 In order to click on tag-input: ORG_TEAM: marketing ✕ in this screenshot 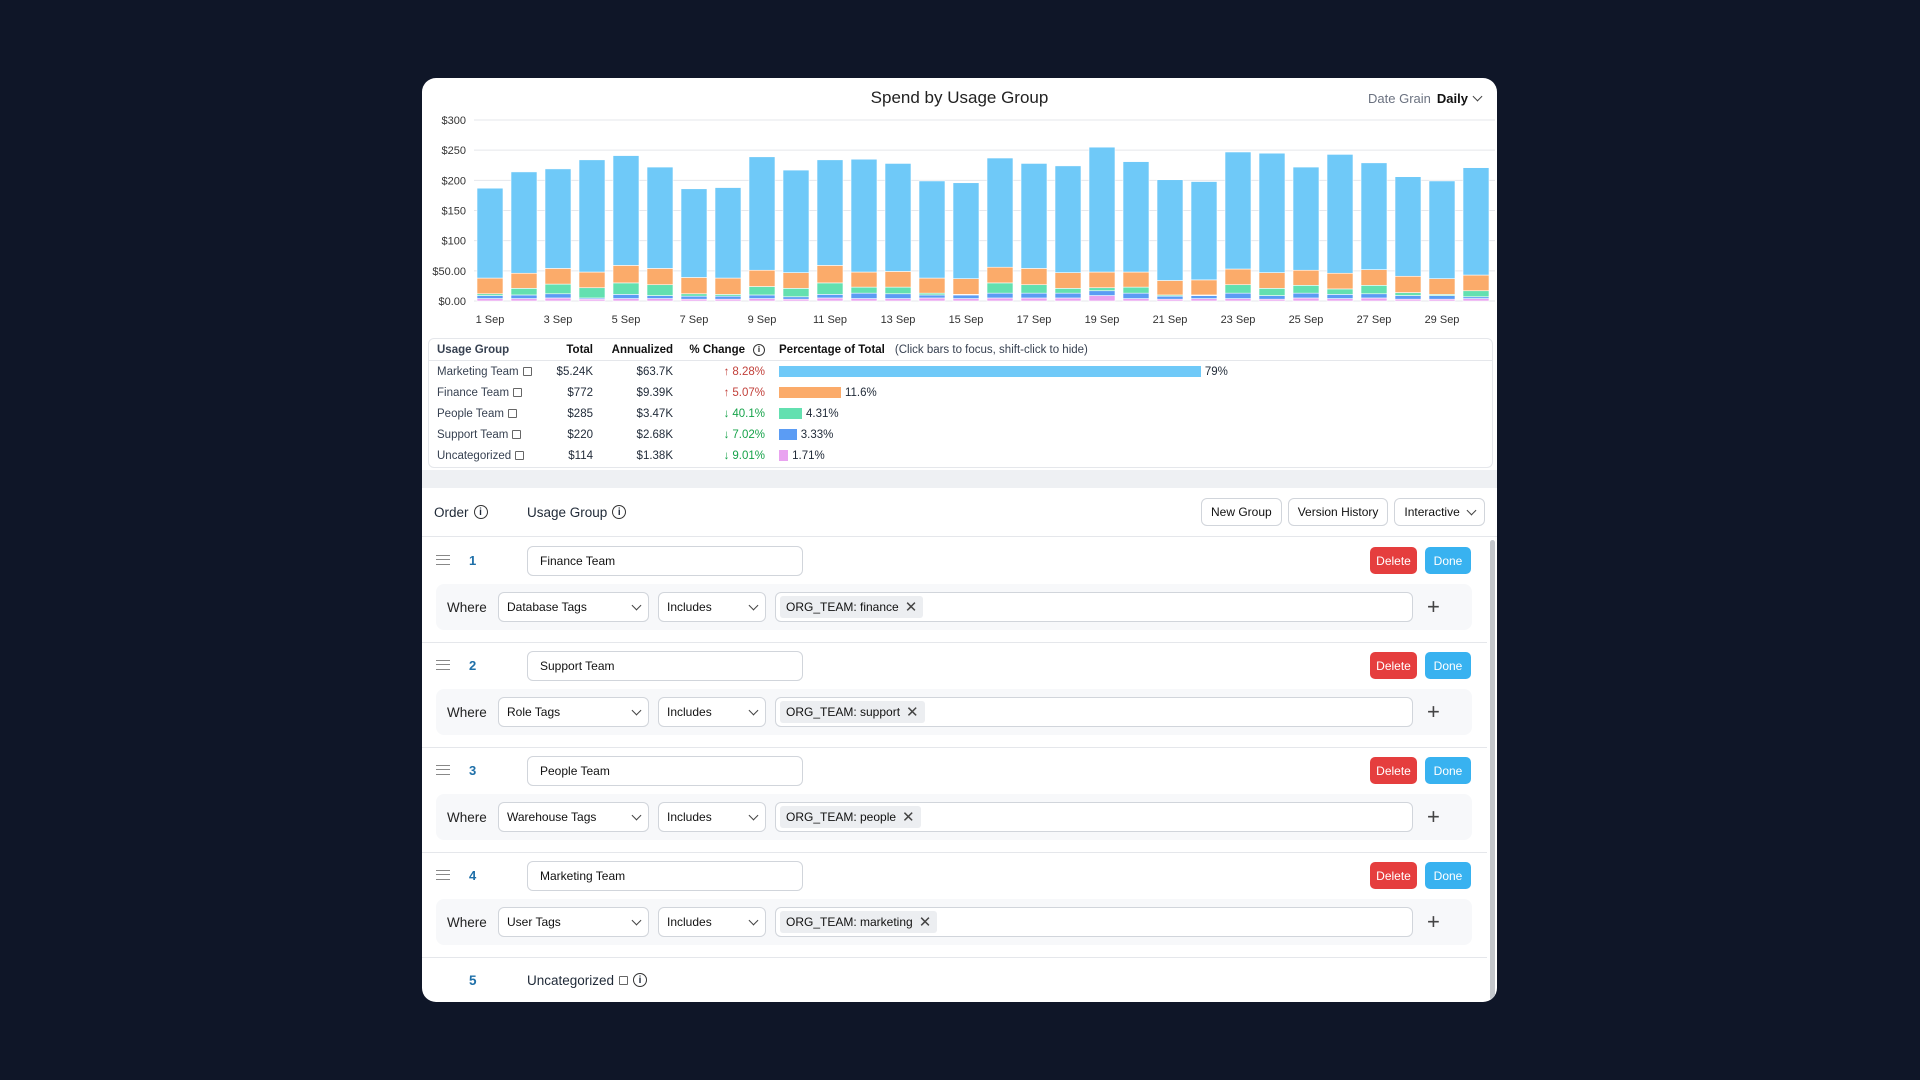, I will do `click(1094, 922)`.